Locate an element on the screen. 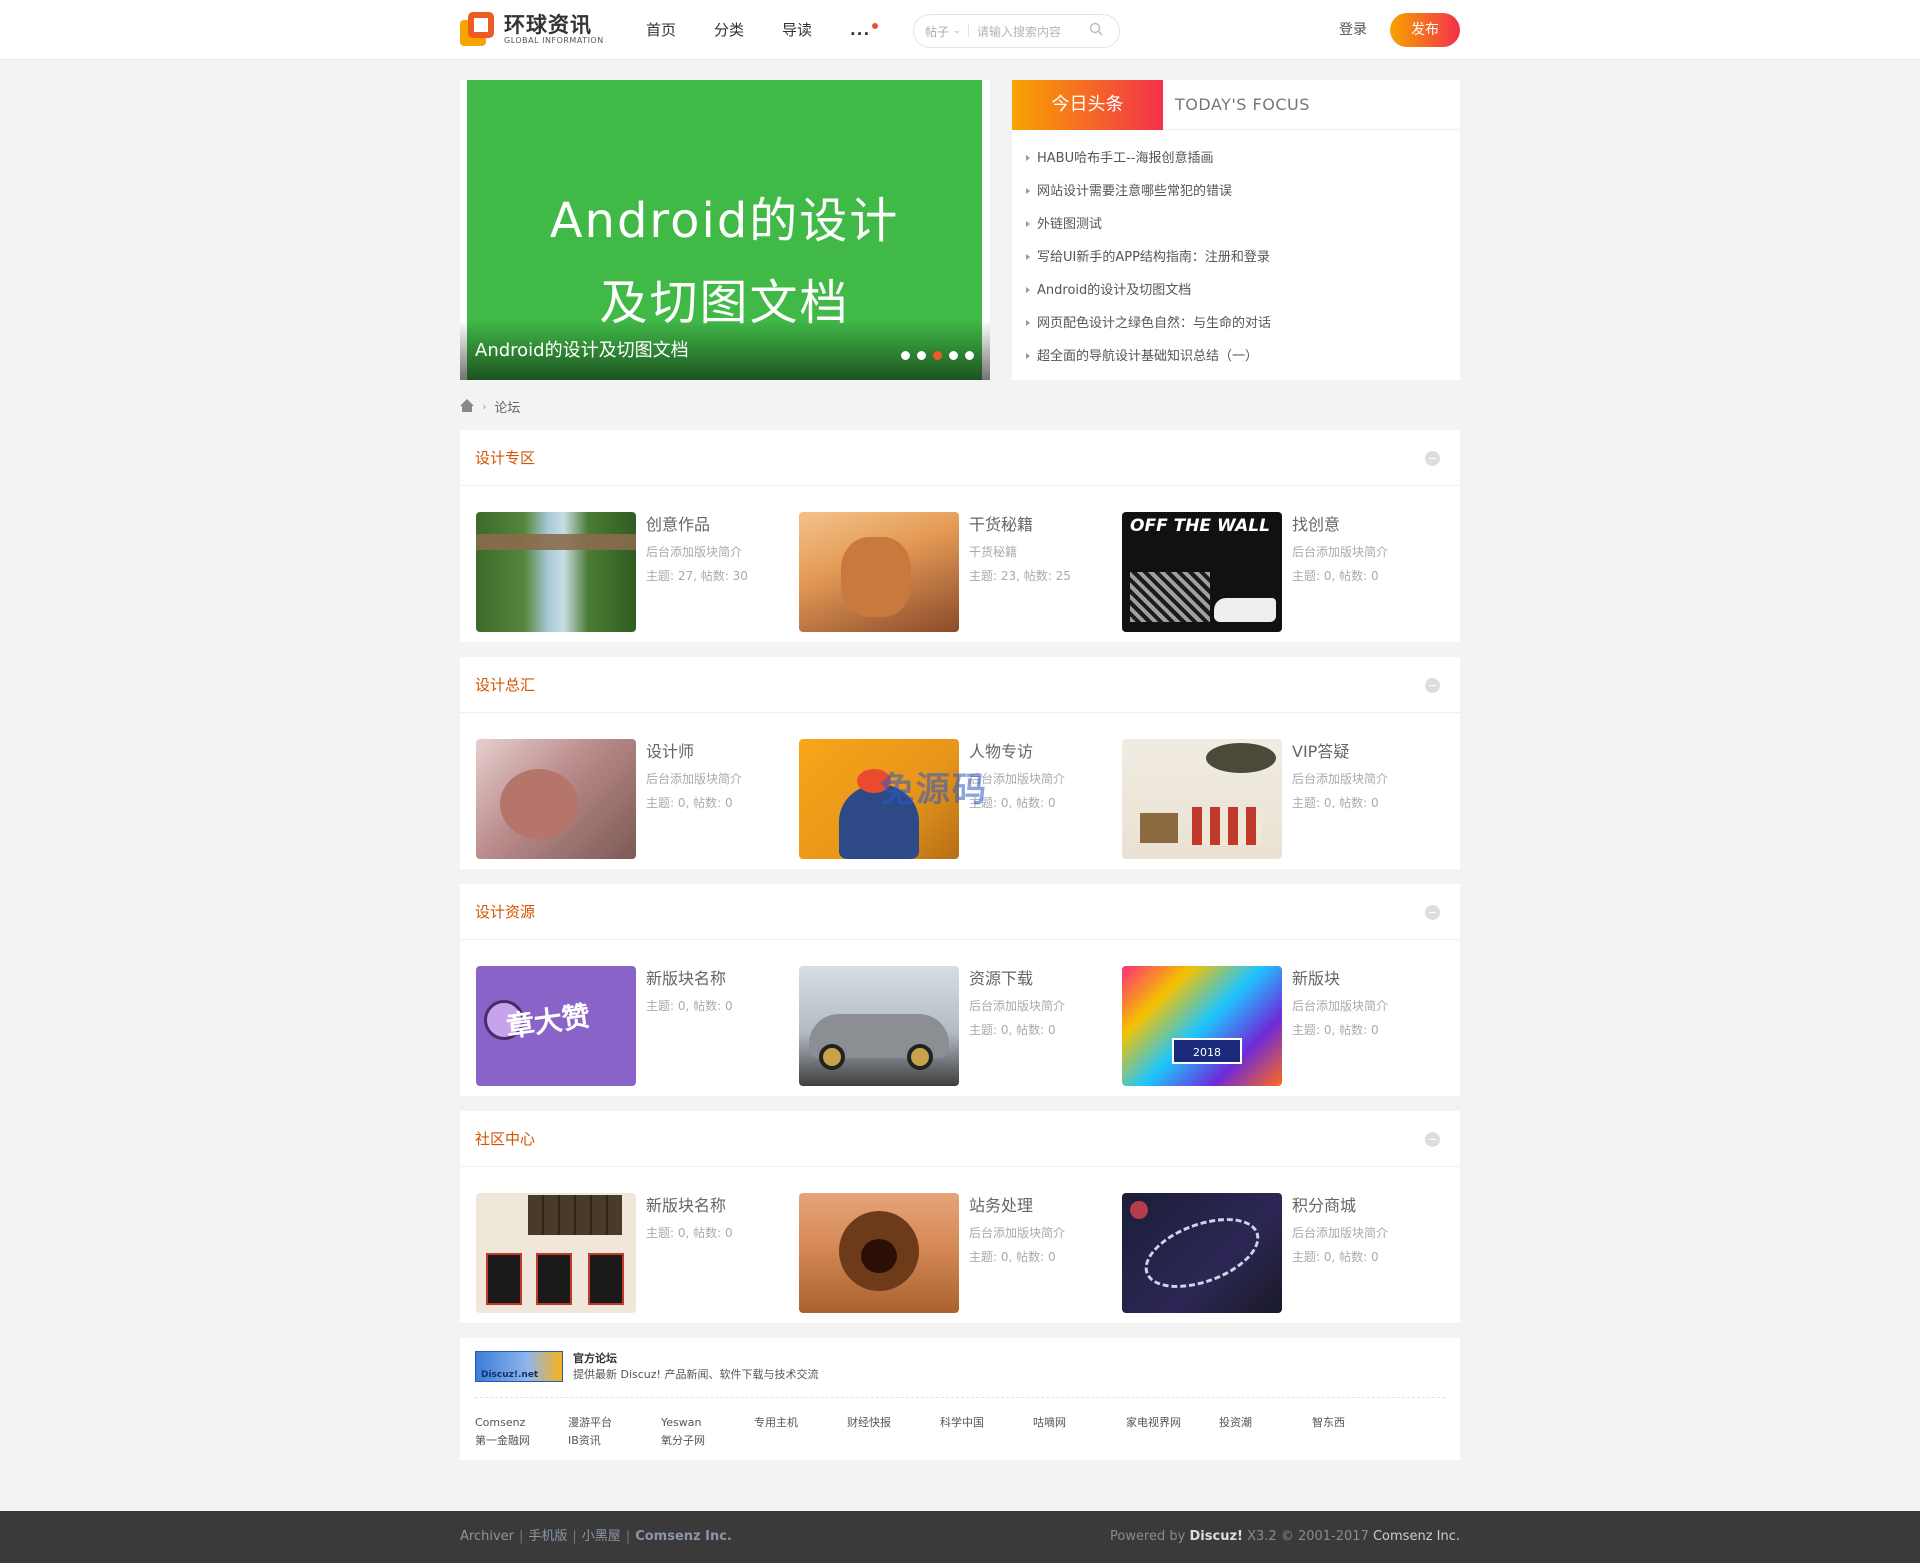  friend-link: 投资潮 is located at coordinates (1265, 1423).